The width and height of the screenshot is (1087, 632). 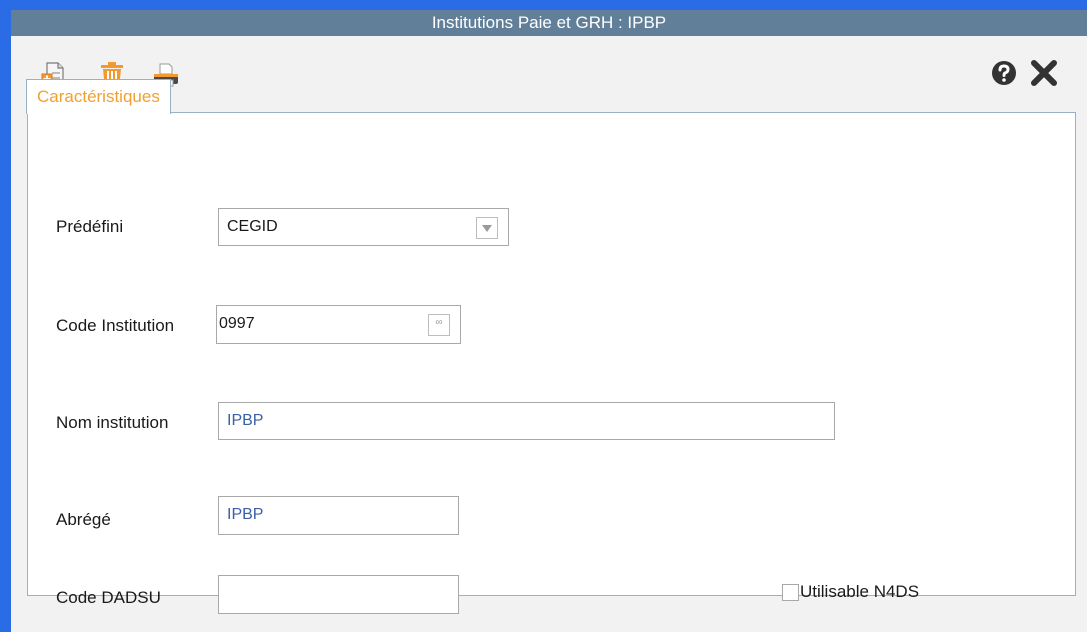 What do you see at coordinates (98, 96) in the screenshot?
I see `tab-caracteristiques: Caractéristiques` at bounding box center [98, 96].